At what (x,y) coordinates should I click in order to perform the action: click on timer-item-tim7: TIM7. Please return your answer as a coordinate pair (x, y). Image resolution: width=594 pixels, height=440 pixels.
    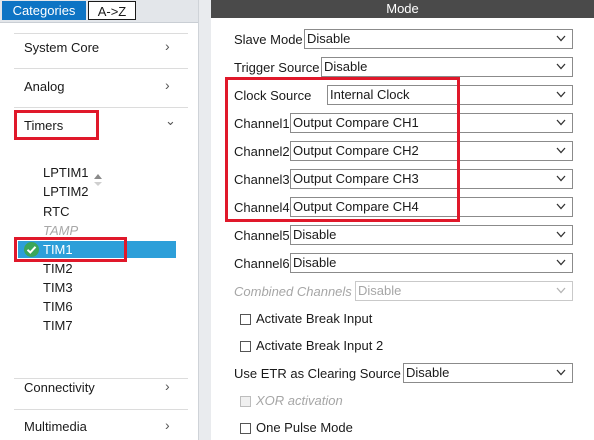
    Looking at the image, I should click on (58, 325).